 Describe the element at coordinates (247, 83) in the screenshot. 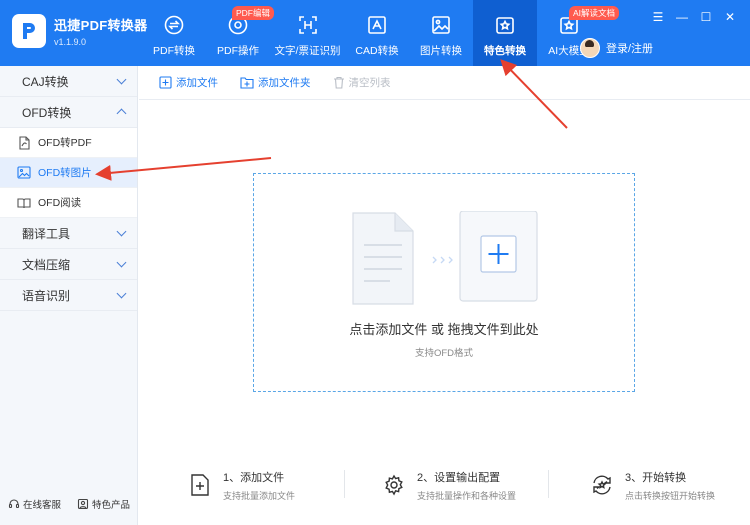

I see `add-folder-icon` at that location.